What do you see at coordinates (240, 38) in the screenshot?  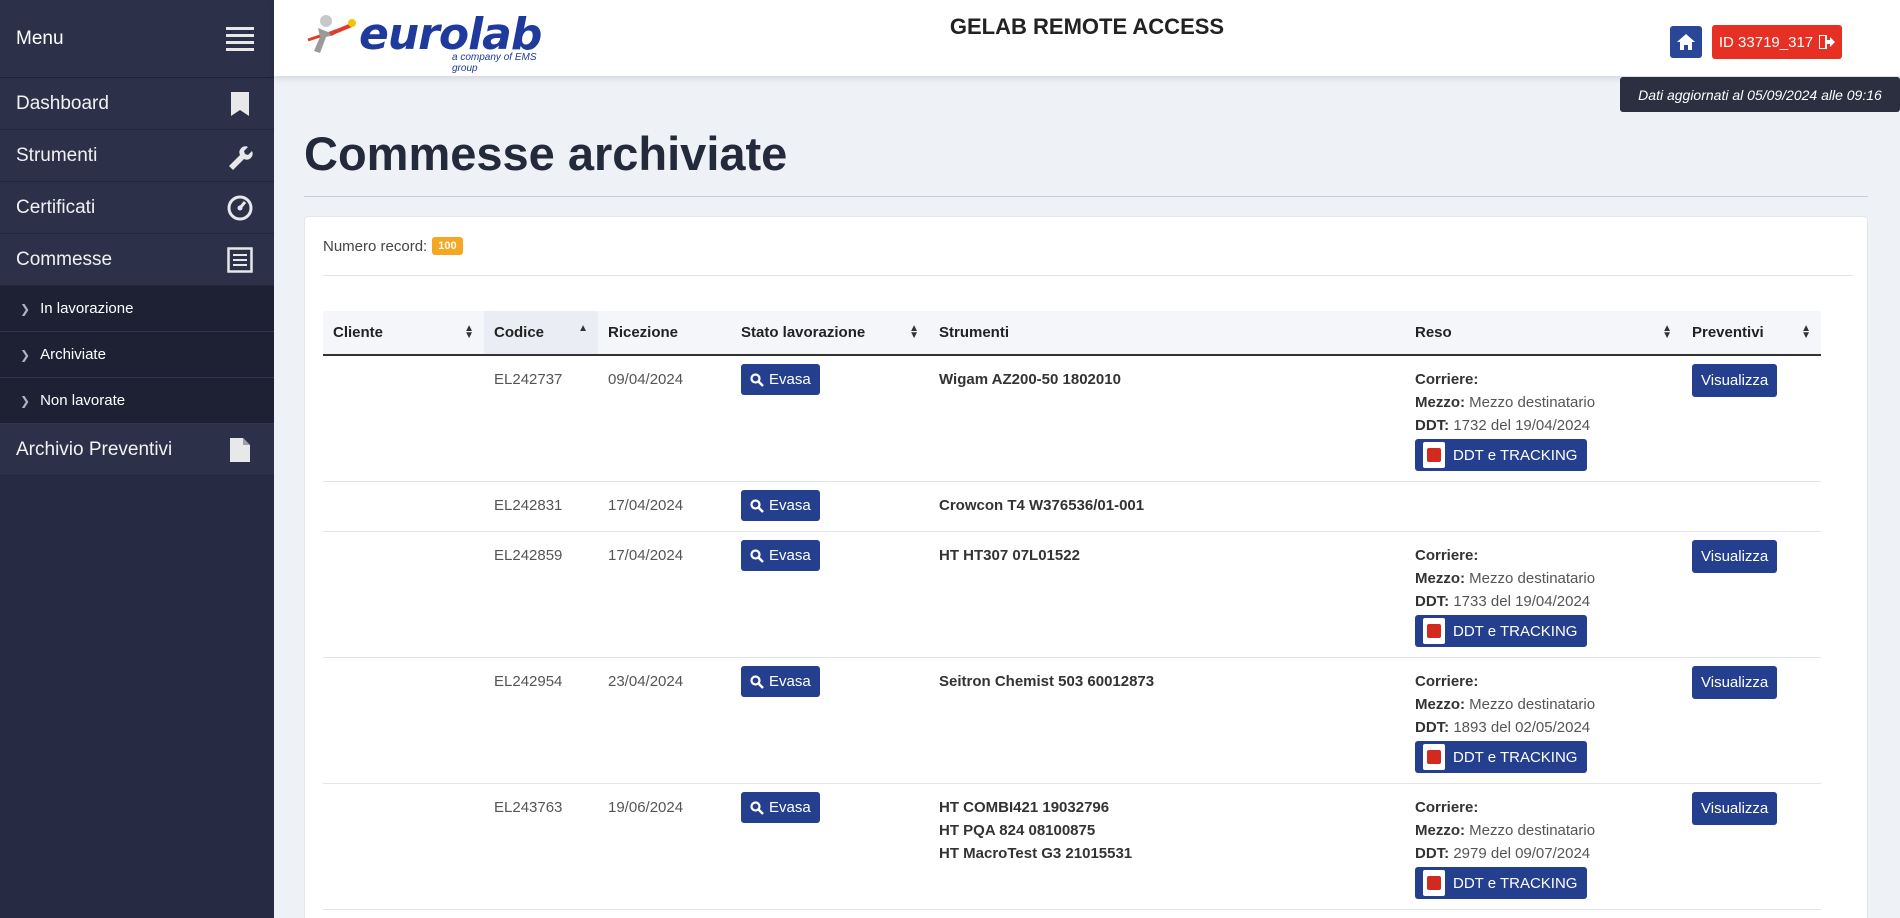 I see `hamburger-icon` at bounding box center [240, 38].